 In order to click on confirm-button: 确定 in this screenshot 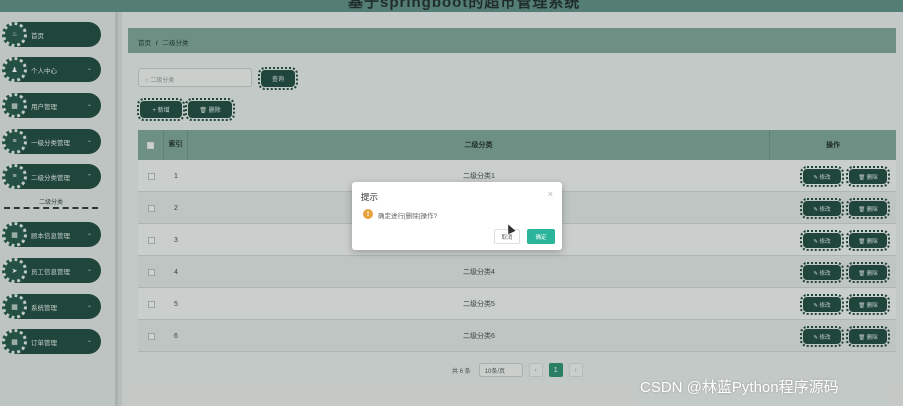, I will do `click(541, 236)`.